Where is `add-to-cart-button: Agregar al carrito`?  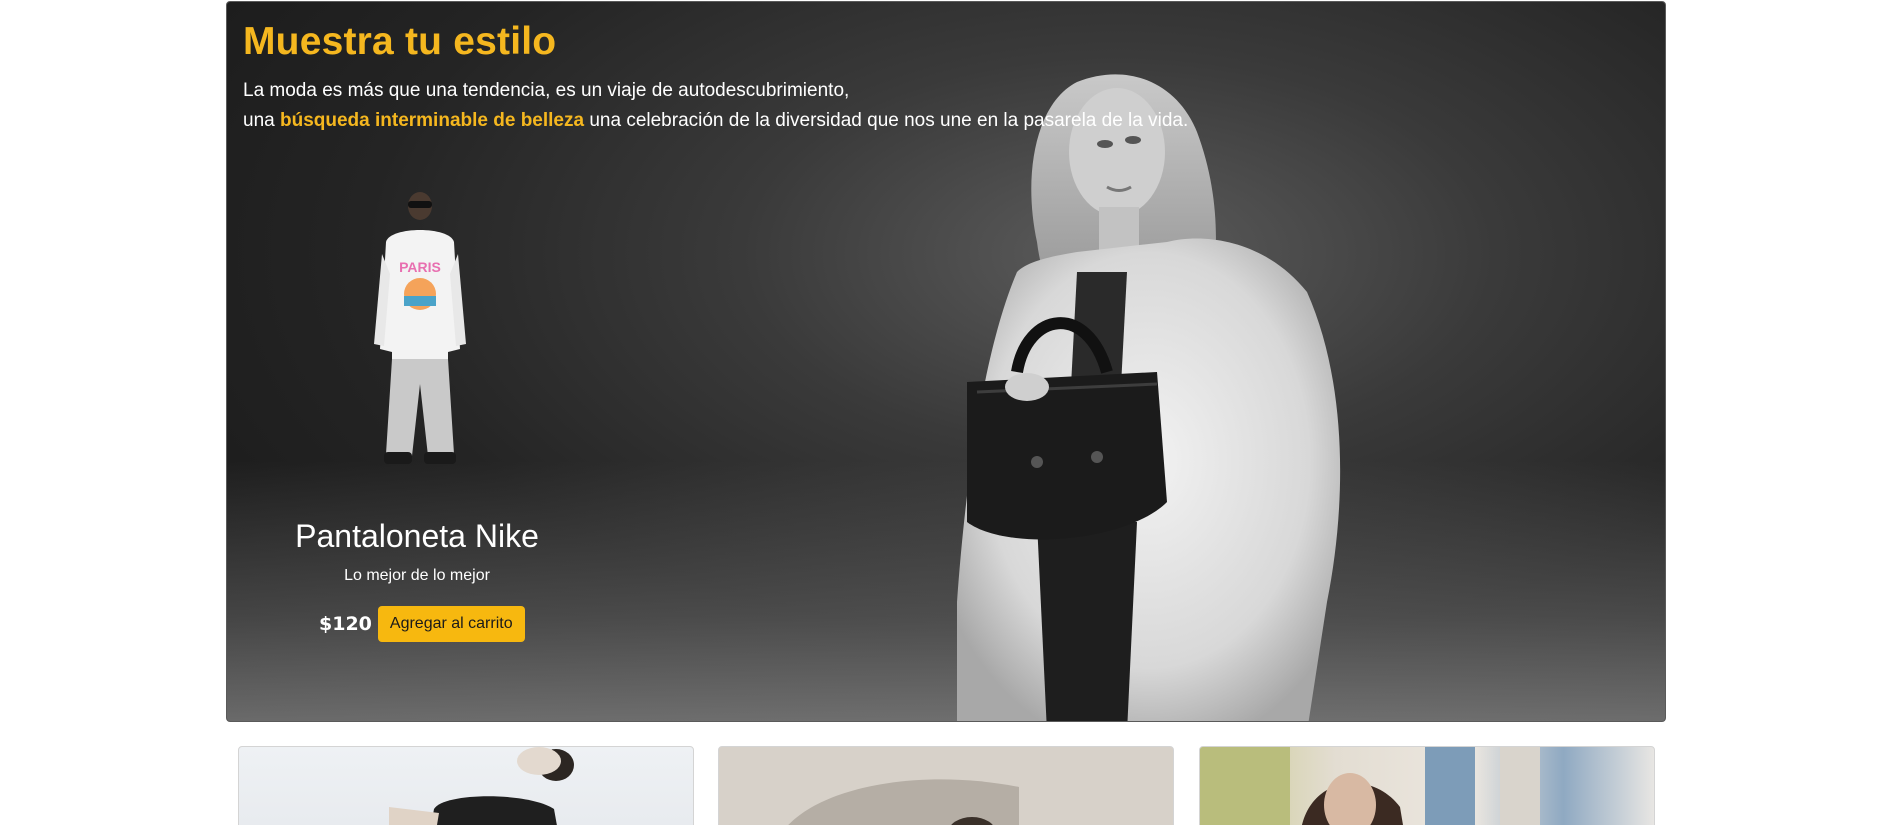 add-to-cart-button: Agregar al carrito is located at coordinates (451, 624).